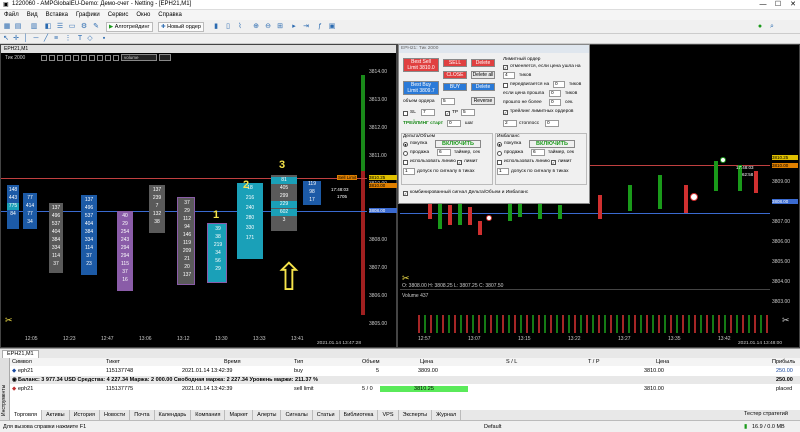  Describe the element at coordinates (555, 102) in the screenshot. I see `lo-time-input: 0` at that location.